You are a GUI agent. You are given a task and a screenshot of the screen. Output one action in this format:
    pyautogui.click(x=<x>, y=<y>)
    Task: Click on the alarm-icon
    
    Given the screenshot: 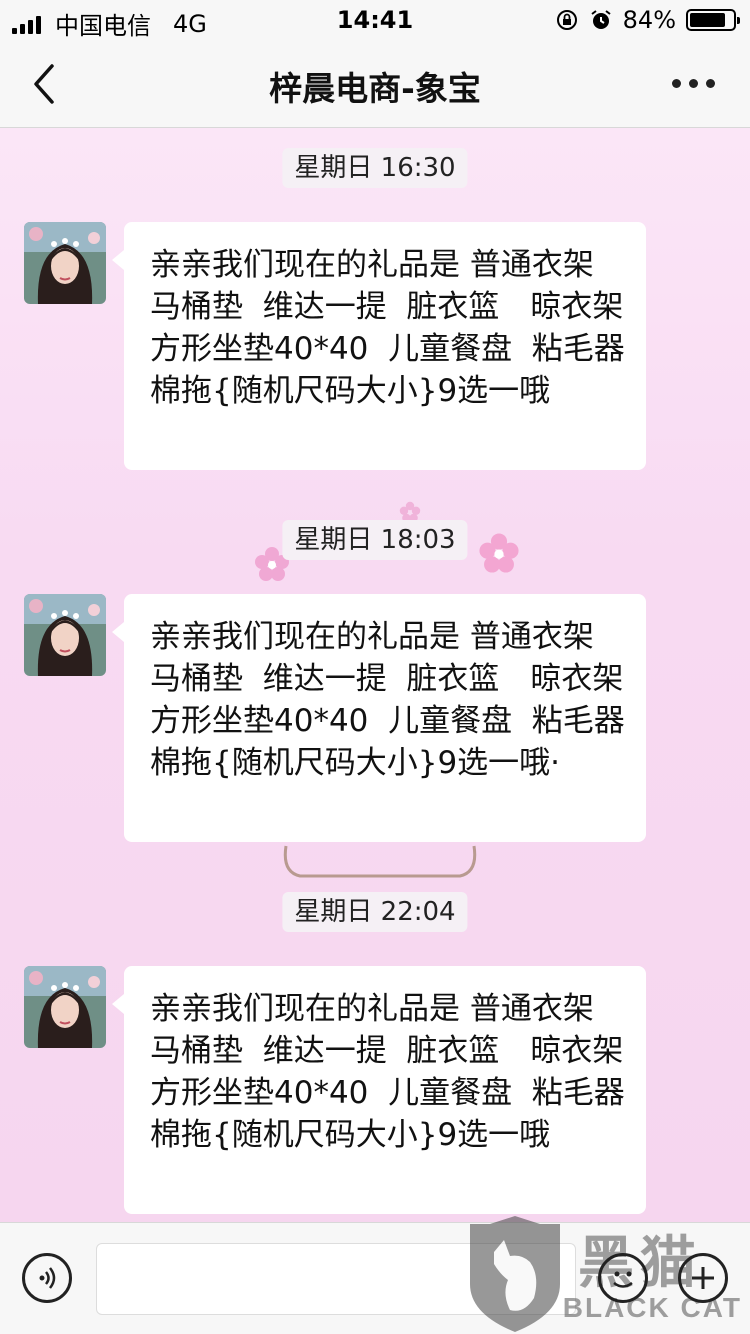 What is the action you would take?
    pyautogui.click(x=601, y=19)
    